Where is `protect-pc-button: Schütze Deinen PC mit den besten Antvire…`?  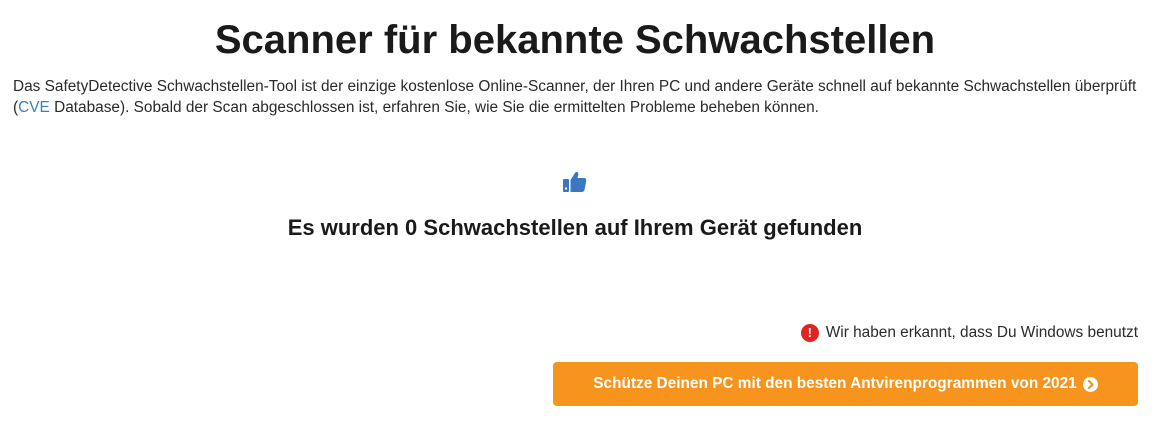
protect-pc-button: Schütze Deinen PC mit den besten Antvire… is located at coordinates (845, 384).